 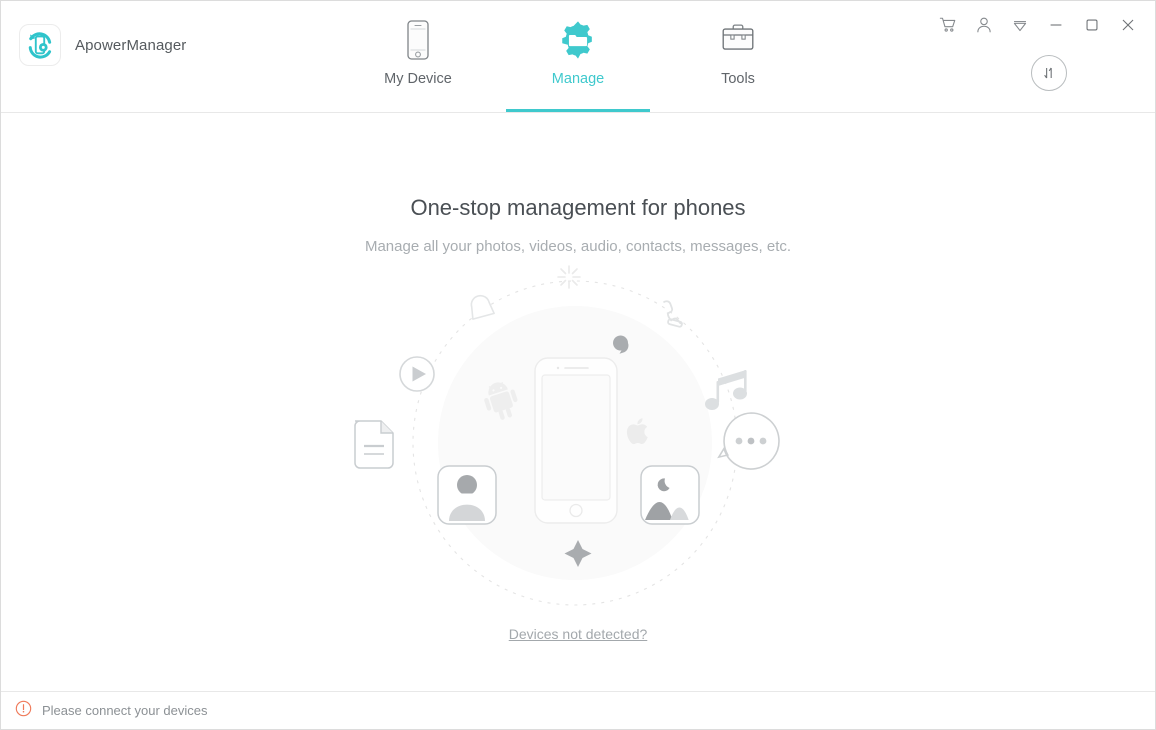 I want to click on minimize-icon, so click(x=1056, y=25).